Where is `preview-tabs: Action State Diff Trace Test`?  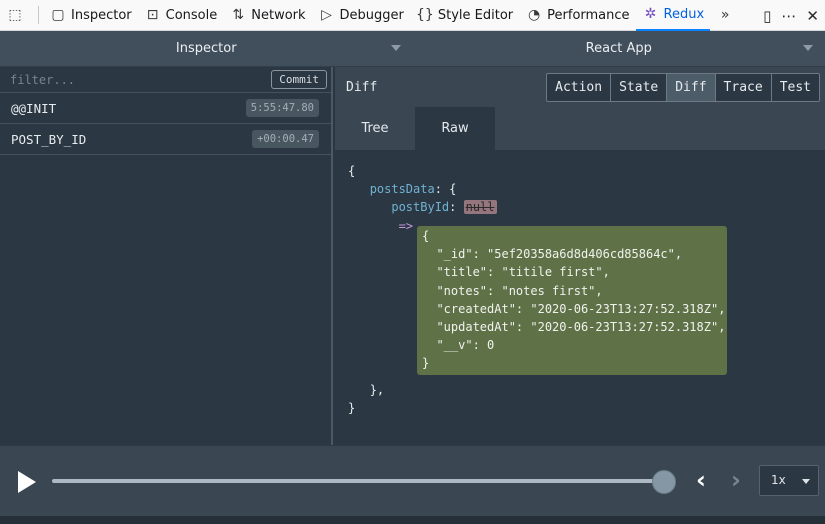 preview-tabs: Action State Diff Trace Test is located at coordinates (683, 87).